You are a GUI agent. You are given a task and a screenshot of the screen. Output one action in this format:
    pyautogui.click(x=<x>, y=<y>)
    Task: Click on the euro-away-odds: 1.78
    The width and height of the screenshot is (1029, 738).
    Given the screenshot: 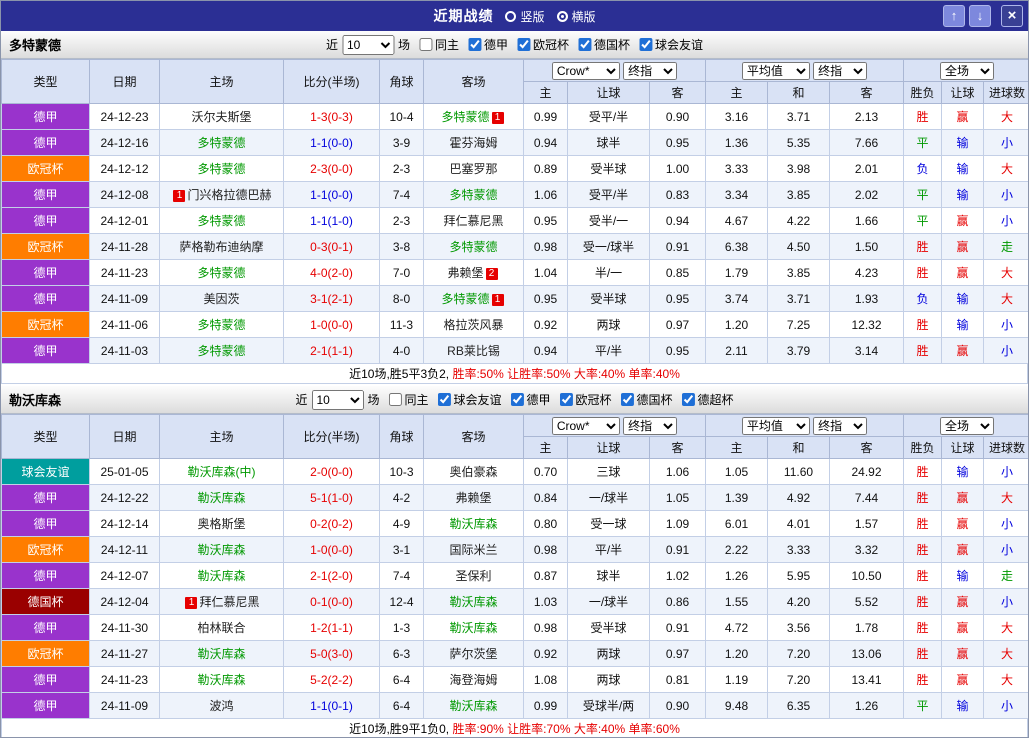 What is the action you would take?
    pyautogui.click(x=866, y=627)
    